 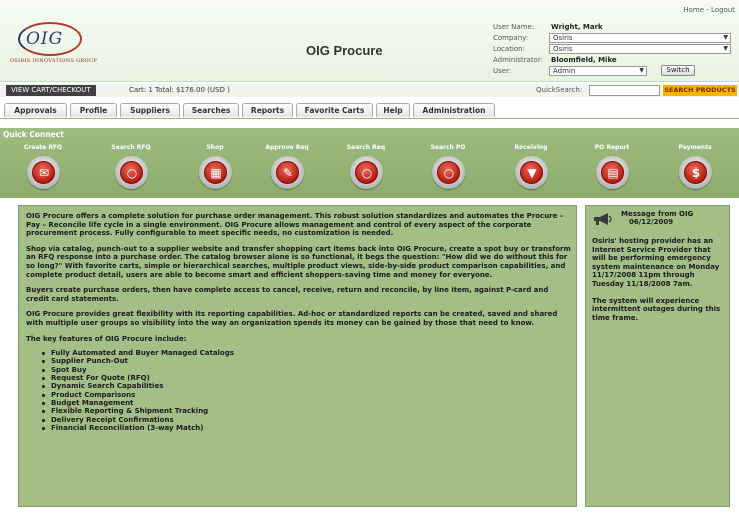 I want to click on user-label: User:, so click(x=502, y=71).